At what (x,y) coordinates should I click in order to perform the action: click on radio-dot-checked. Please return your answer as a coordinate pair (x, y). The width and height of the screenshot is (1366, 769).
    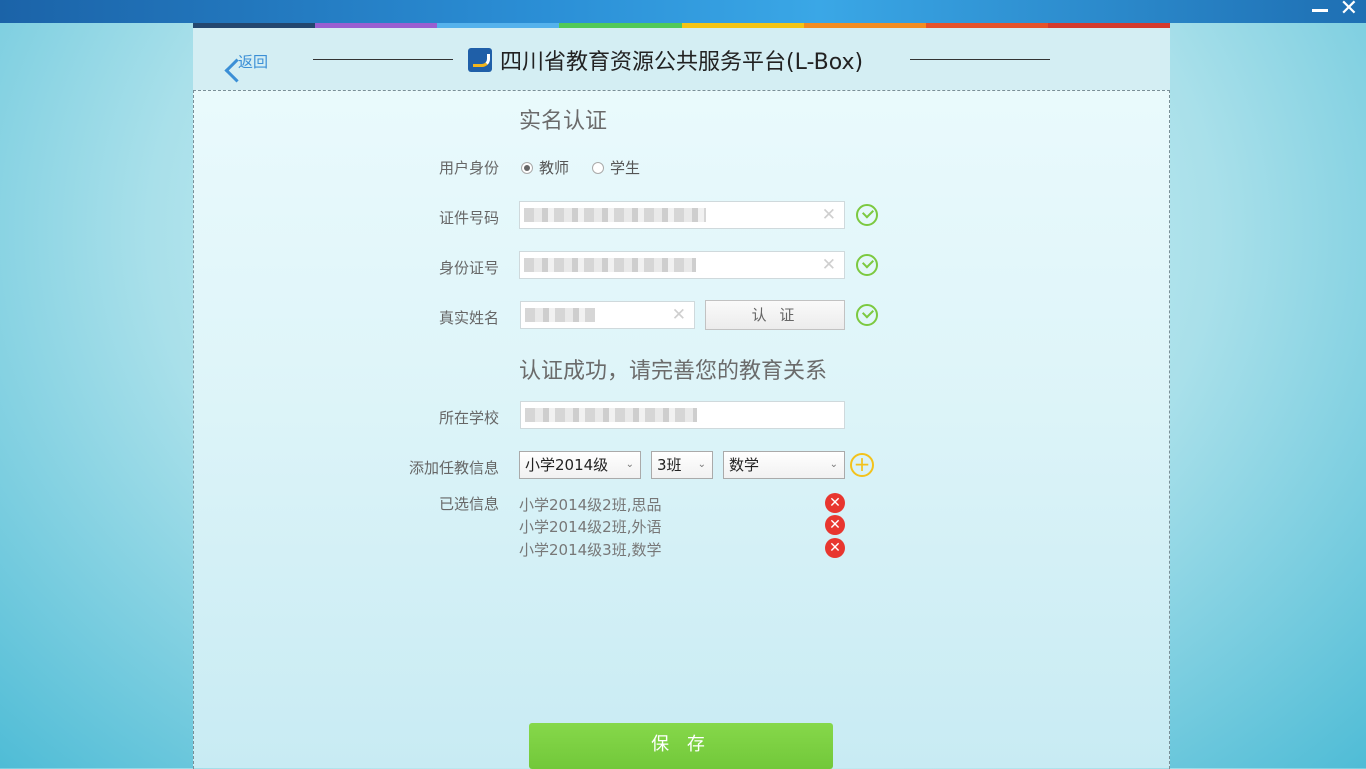
    Looking at the image, I should click on (527, 167).